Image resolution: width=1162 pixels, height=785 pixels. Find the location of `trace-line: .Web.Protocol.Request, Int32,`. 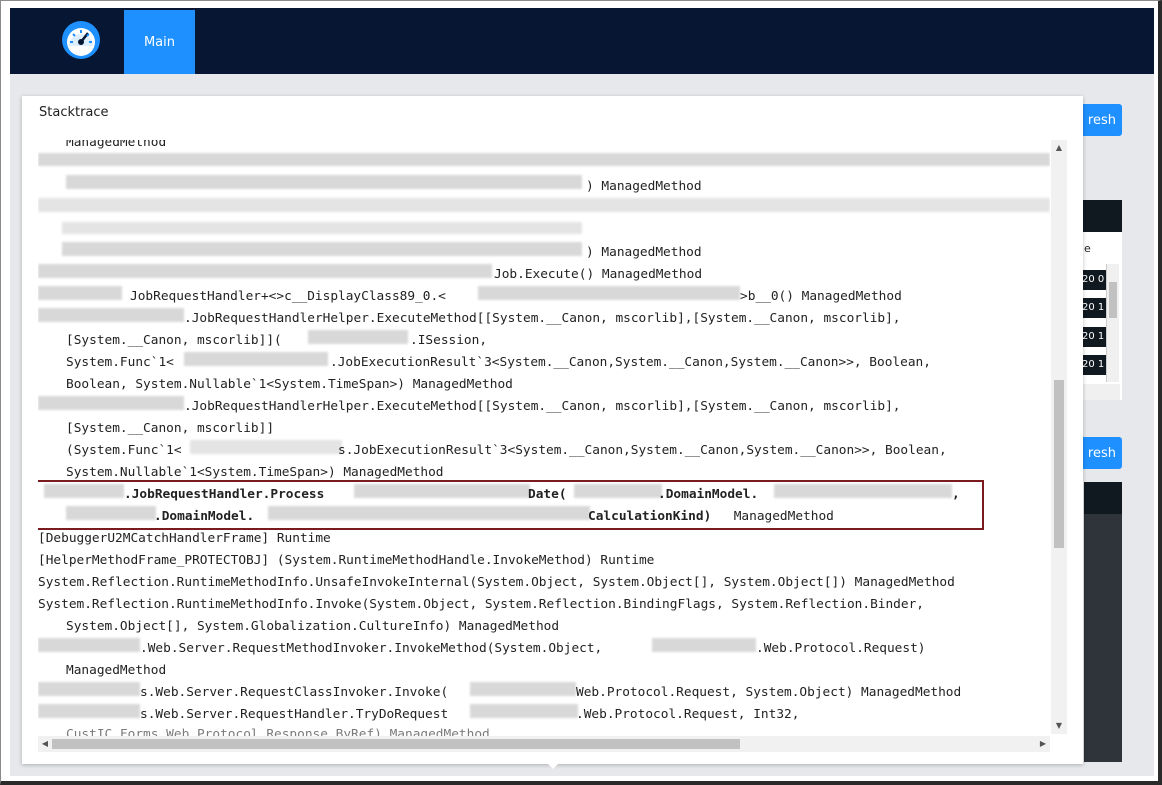

trace-line: .Web.Protocol.Request, Int32, is located at coordinates (688, 714).